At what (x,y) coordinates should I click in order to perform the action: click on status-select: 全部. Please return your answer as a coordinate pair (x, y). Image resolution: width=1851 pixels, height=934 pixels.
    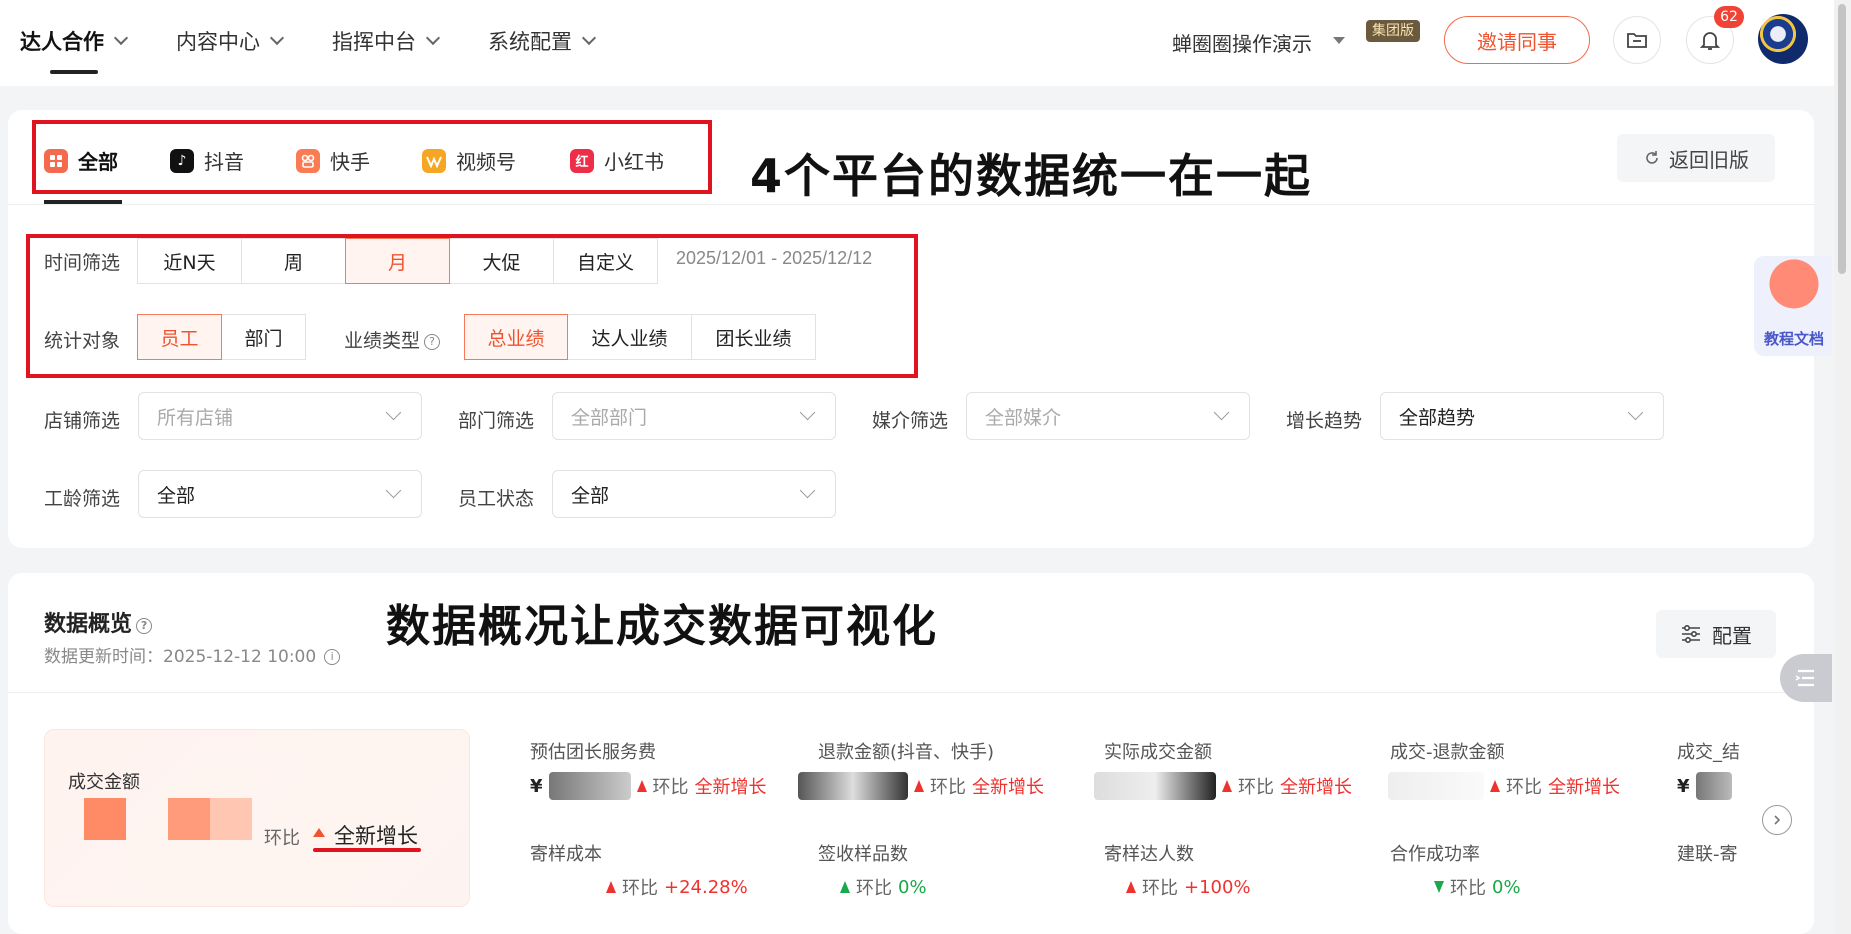
    Looking at the image, I should click on (694, 494).